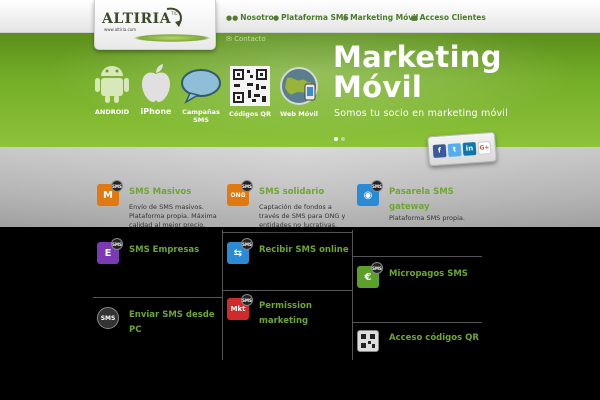 The image size is (600, 400). What do you see at coordinates (252, 17) in the screenshot?
I see `nav-nosotros: ●● Nosotros` at bounding box center [252, 17].